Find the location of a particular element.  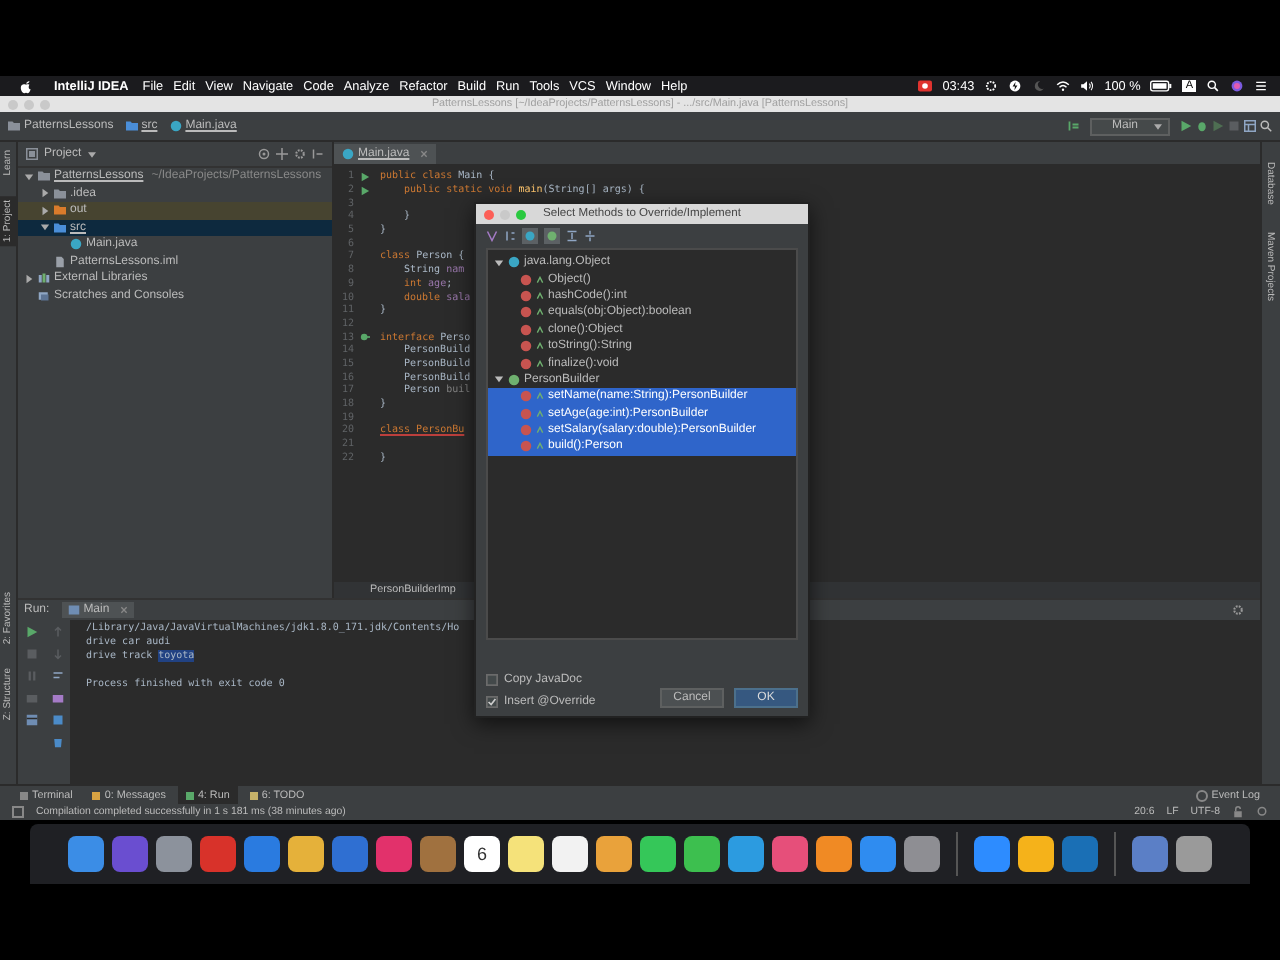

interface-filter-toggle is located at coordinates (552, 236).